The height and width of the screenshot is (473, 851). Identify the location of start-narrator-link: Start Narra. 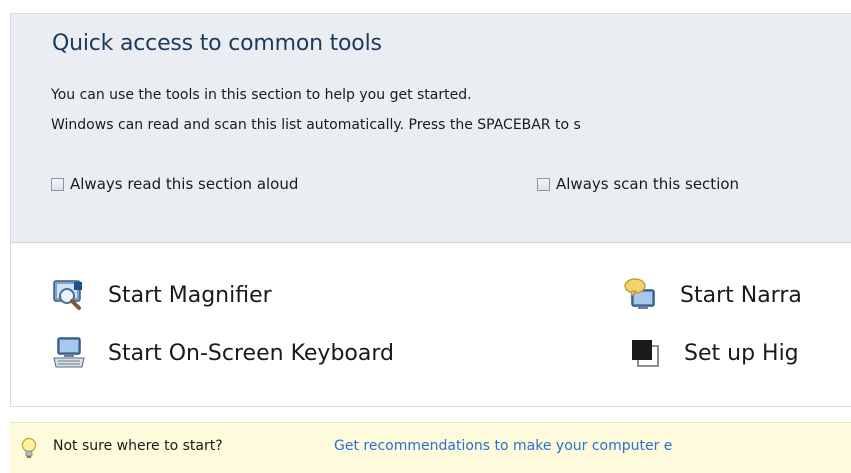
(713, 295).